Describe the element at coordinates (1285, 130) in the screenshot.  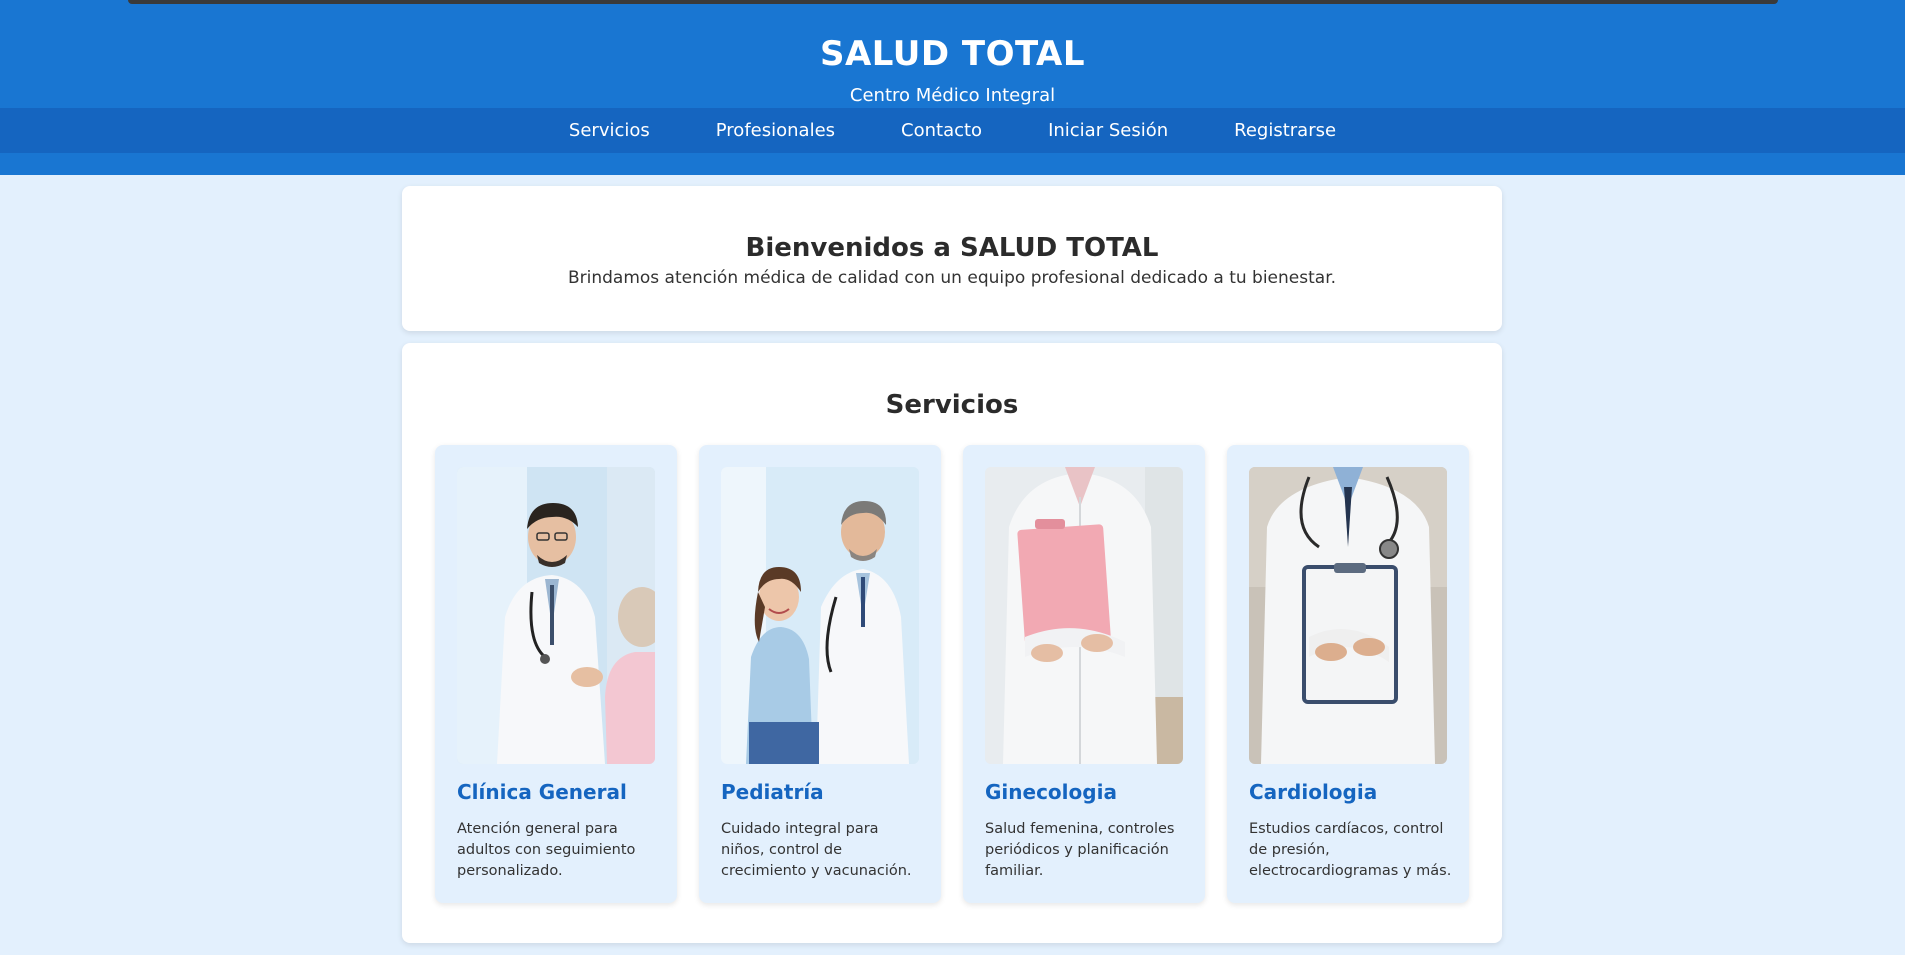
I see `nav-registrarse: Registrarse` at that location.